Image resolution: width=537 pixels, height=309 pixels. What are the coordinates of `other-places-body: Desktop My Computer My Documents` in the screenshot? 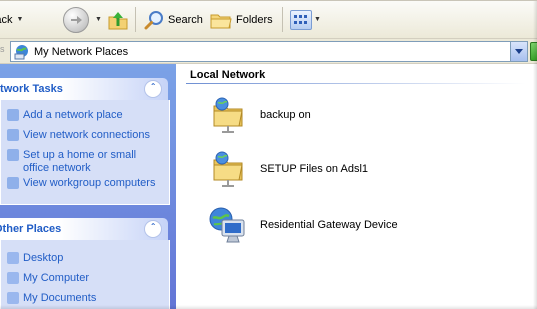 It's located at (85, 274).